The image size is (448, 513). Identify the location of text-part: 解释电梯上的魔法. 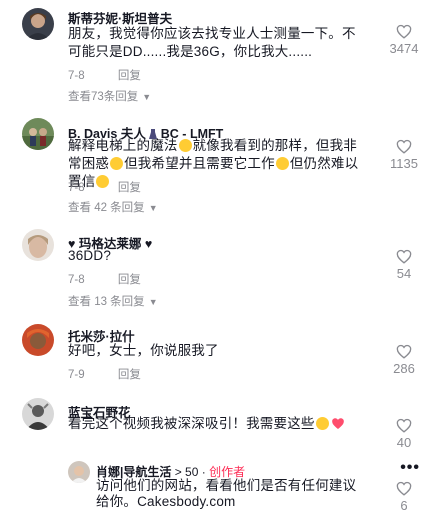
(123, 145).